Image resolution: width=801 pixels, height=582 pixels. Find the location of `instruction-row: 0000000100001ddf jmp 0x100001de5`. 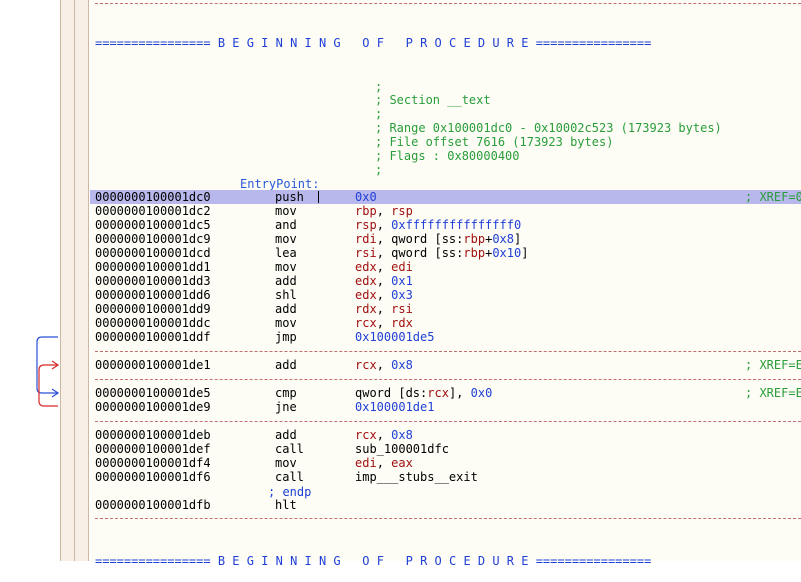

instruction-row: 0000000100001ddf jmp 0x100001de5 is located at coordinates (445, 337).